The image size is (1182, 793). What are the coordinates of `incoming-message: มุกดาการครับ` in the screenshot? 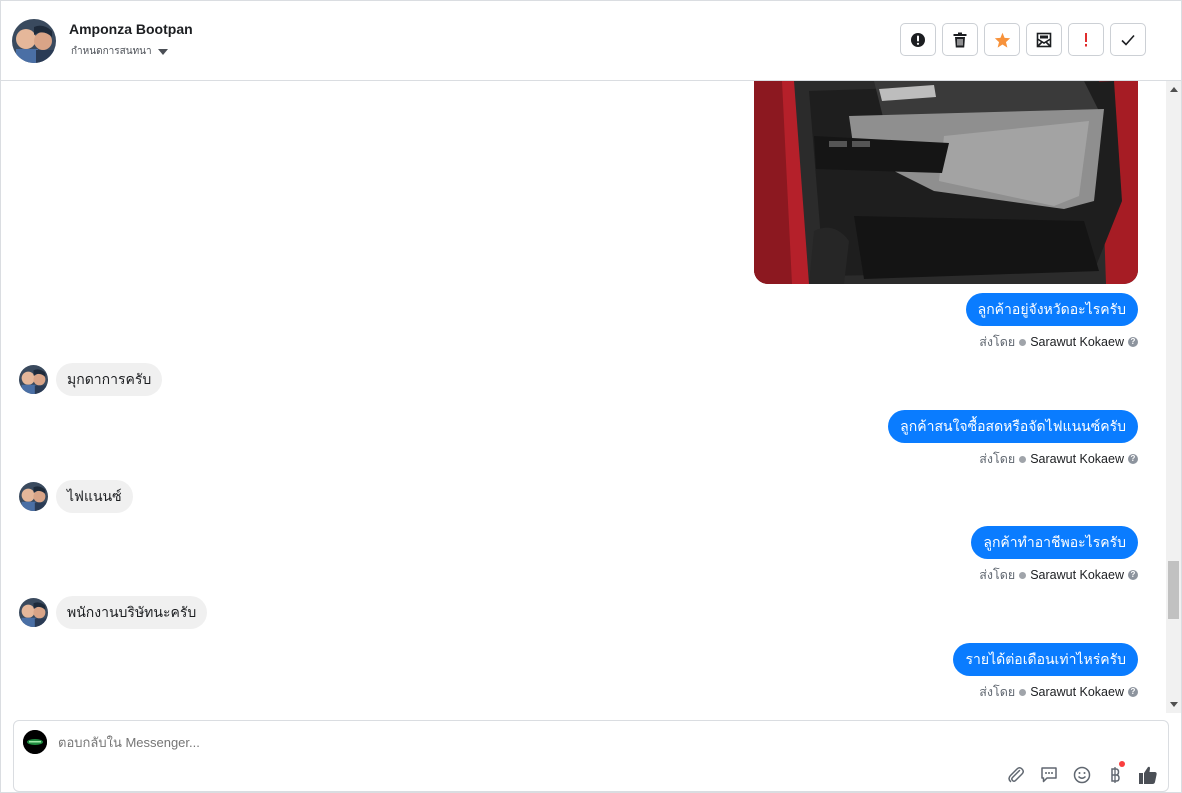 It's located at (91, 379).